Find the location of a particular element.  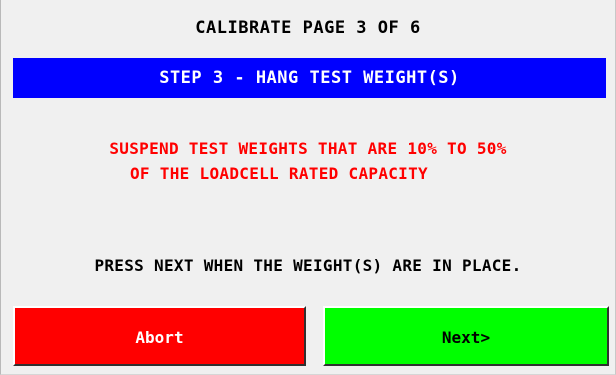

instruction-line-1: SUSPEND TEST WEIGHTS THAT ARE 10% TO 50% is located at coordinates (308, 148).